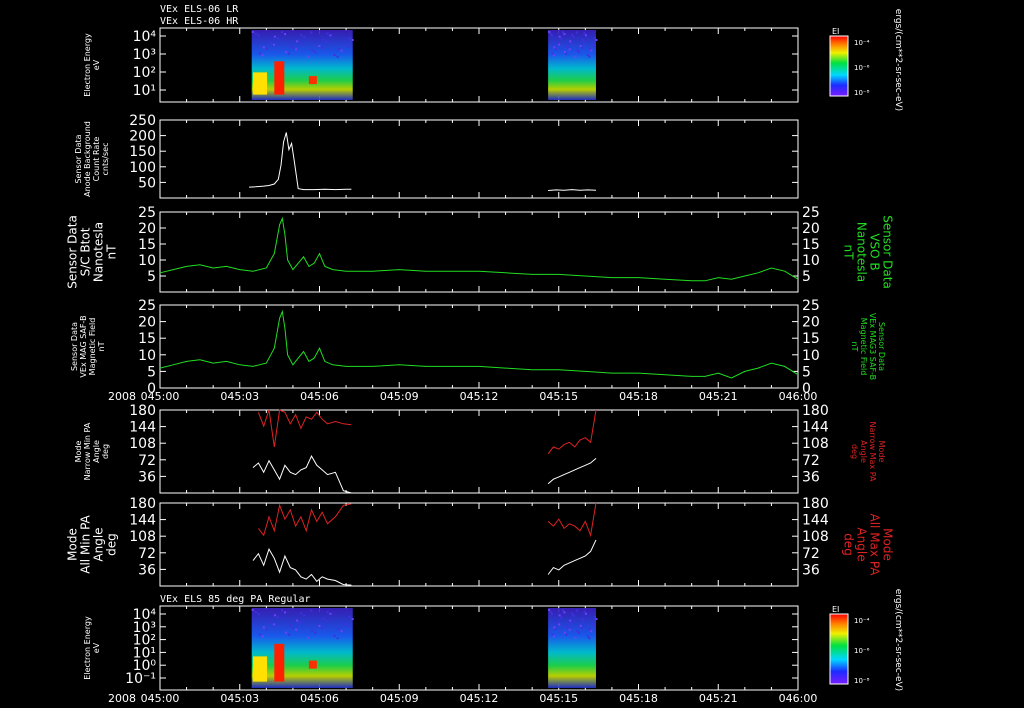 The width and height of the screenshot is (1024, 708). I want to click on y-tick-label: 50, so click(147, 183).